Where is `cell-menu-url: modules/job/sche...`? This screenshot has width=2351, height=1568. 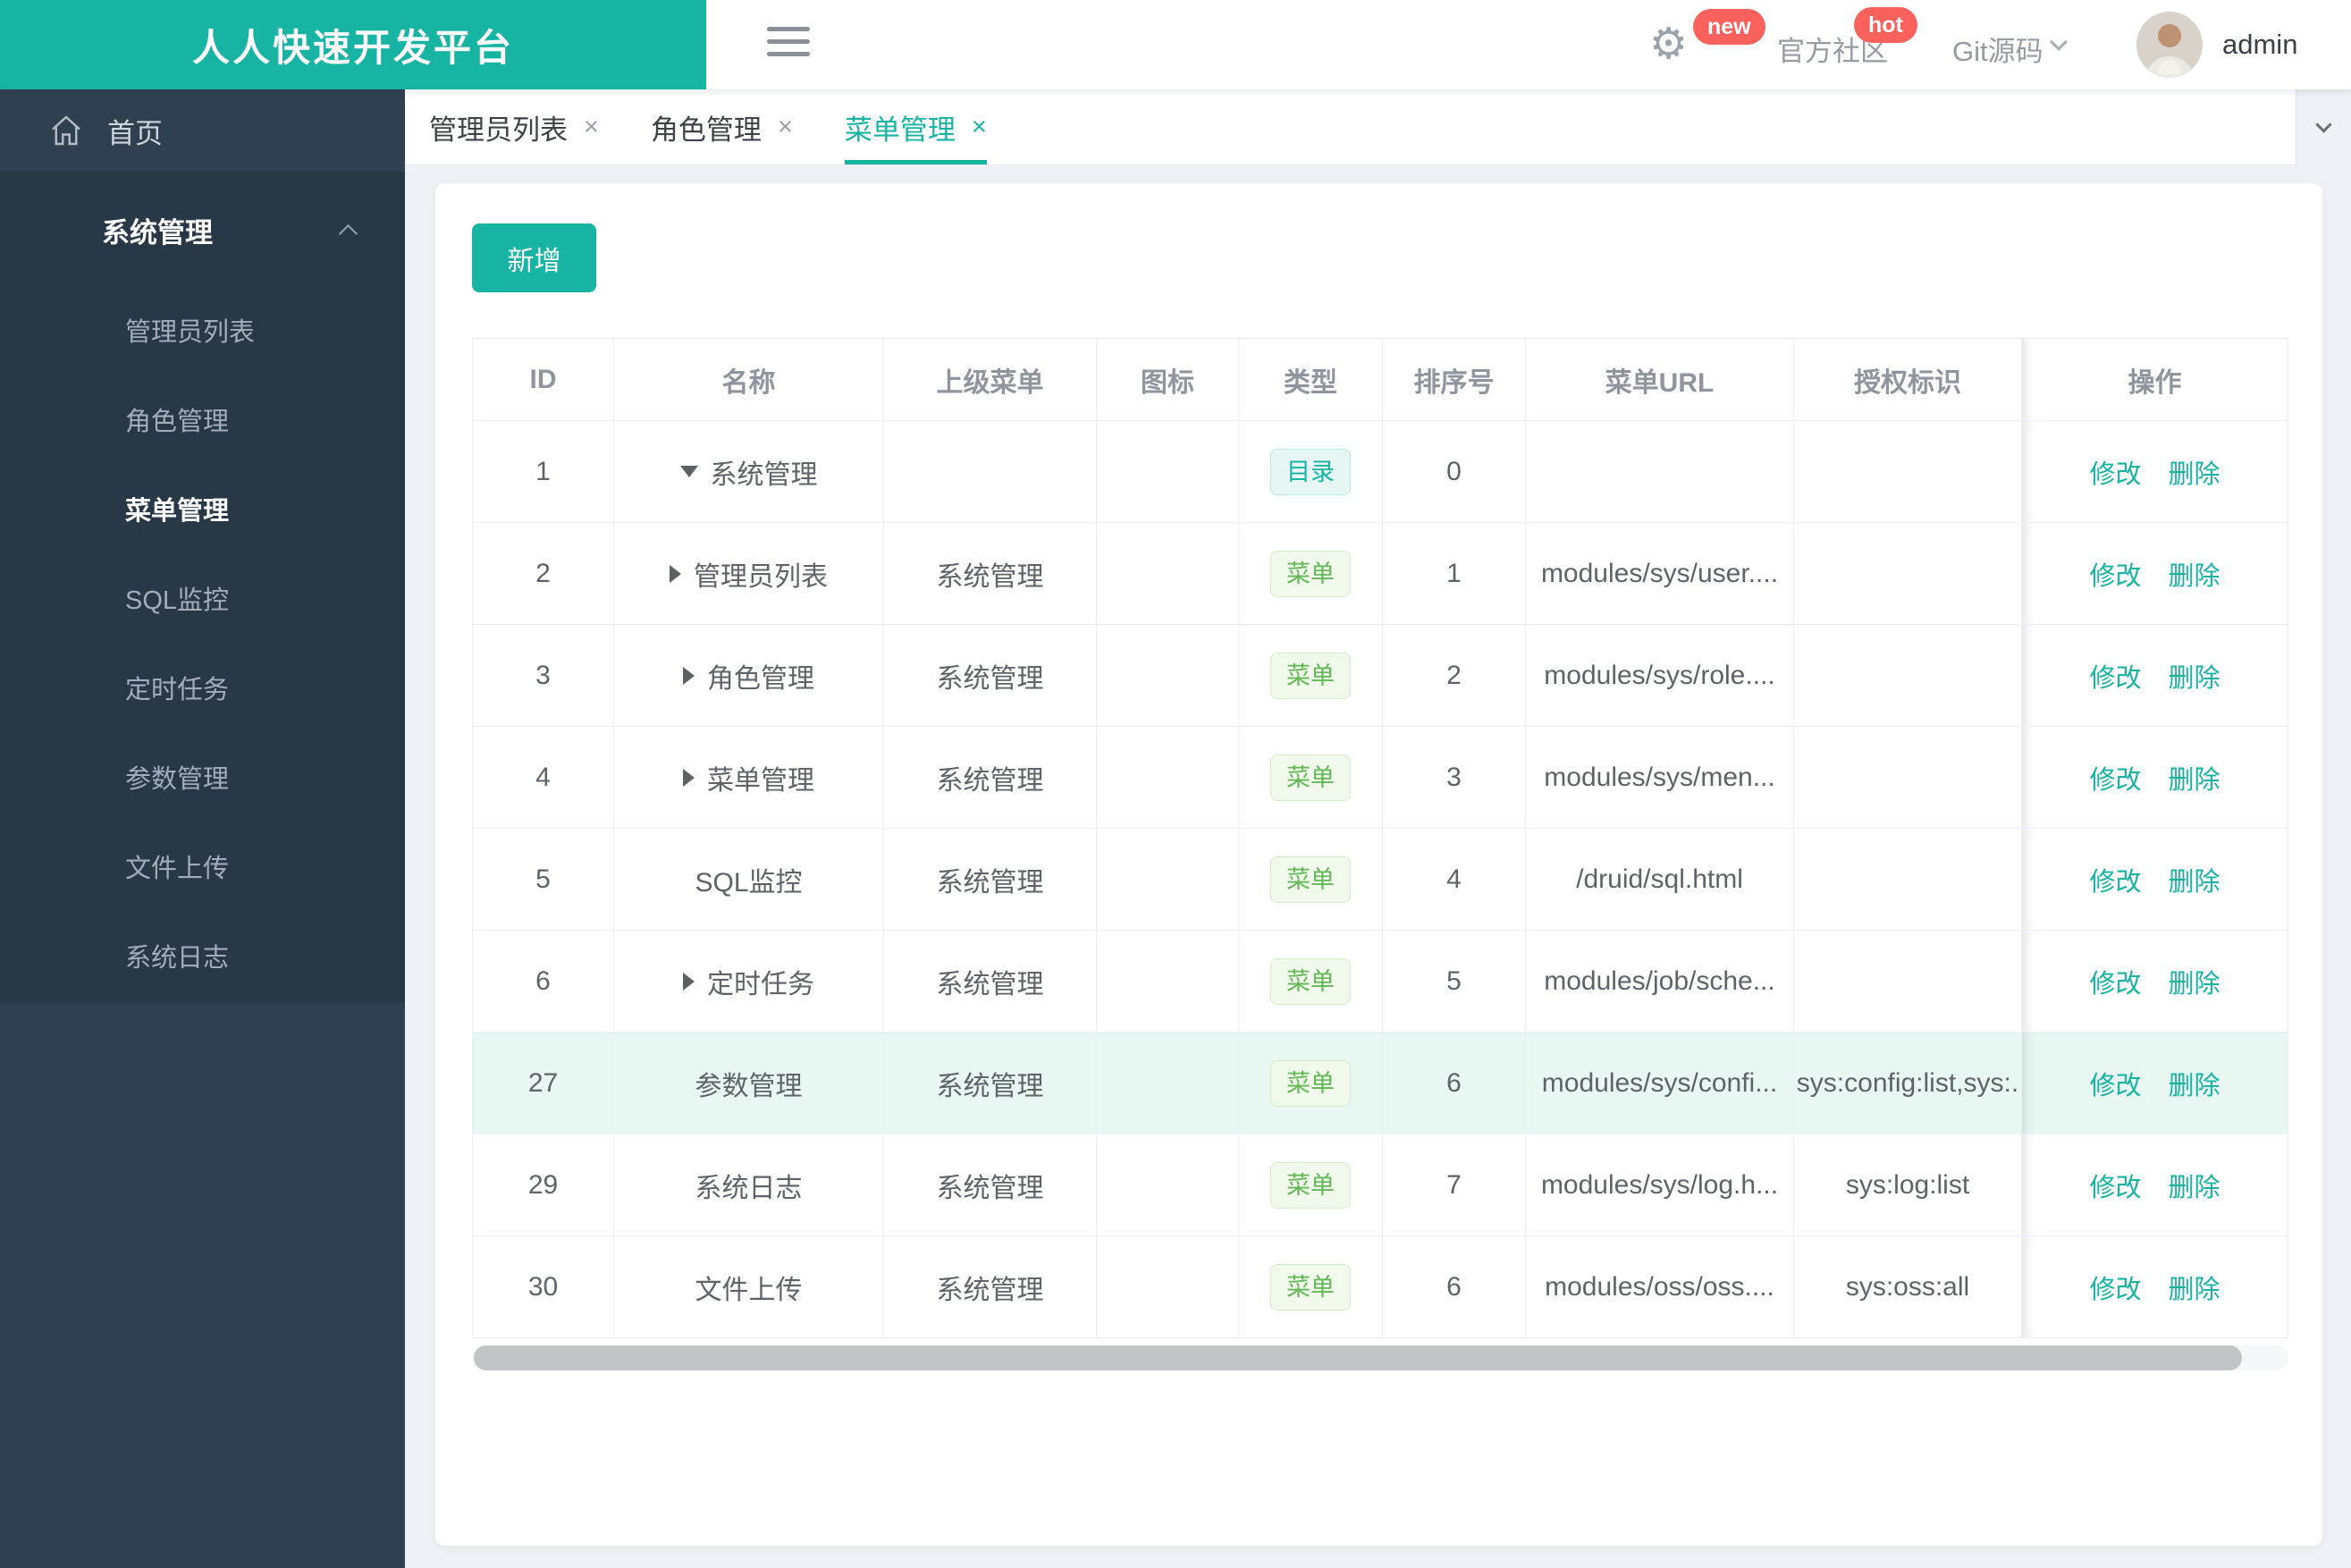
cell-menu-url: modules/job/sche... is located at coordinates (1660, 982).